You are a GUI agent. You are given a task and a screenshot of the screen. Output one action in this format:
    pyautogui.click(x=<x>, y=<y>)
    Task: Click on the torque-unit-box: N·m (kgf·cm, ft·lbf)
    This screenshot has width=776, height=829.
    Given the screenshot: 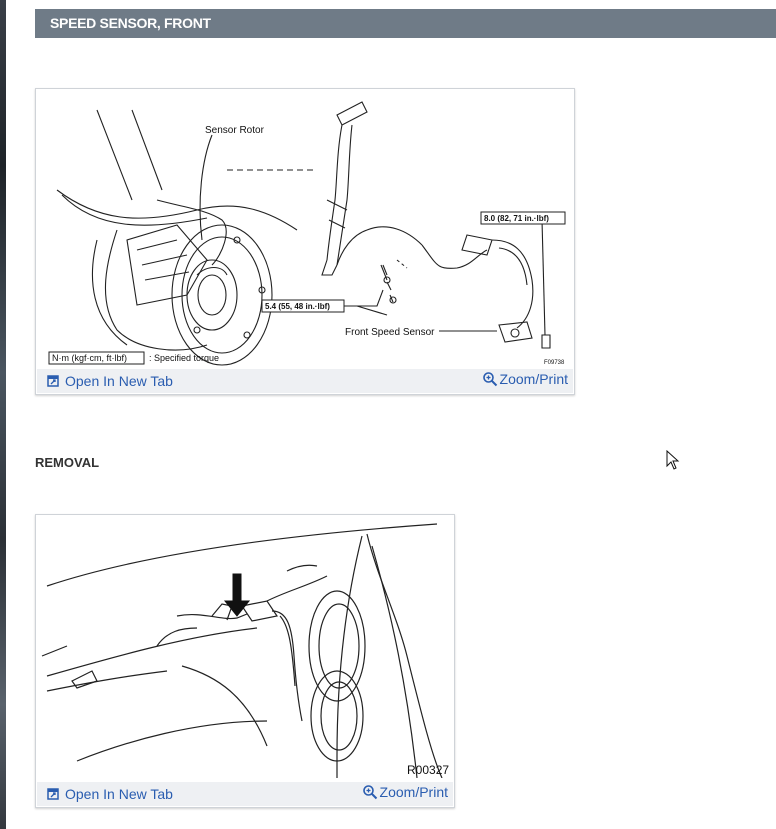 What is the action you would take?
    pyautogui.click(x=89, y=358)
    